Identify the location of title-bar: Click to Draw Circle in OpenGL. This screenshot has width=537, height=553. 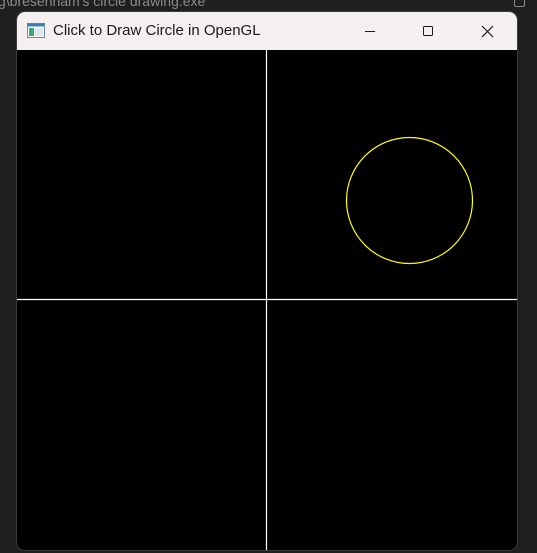
(267, 31).